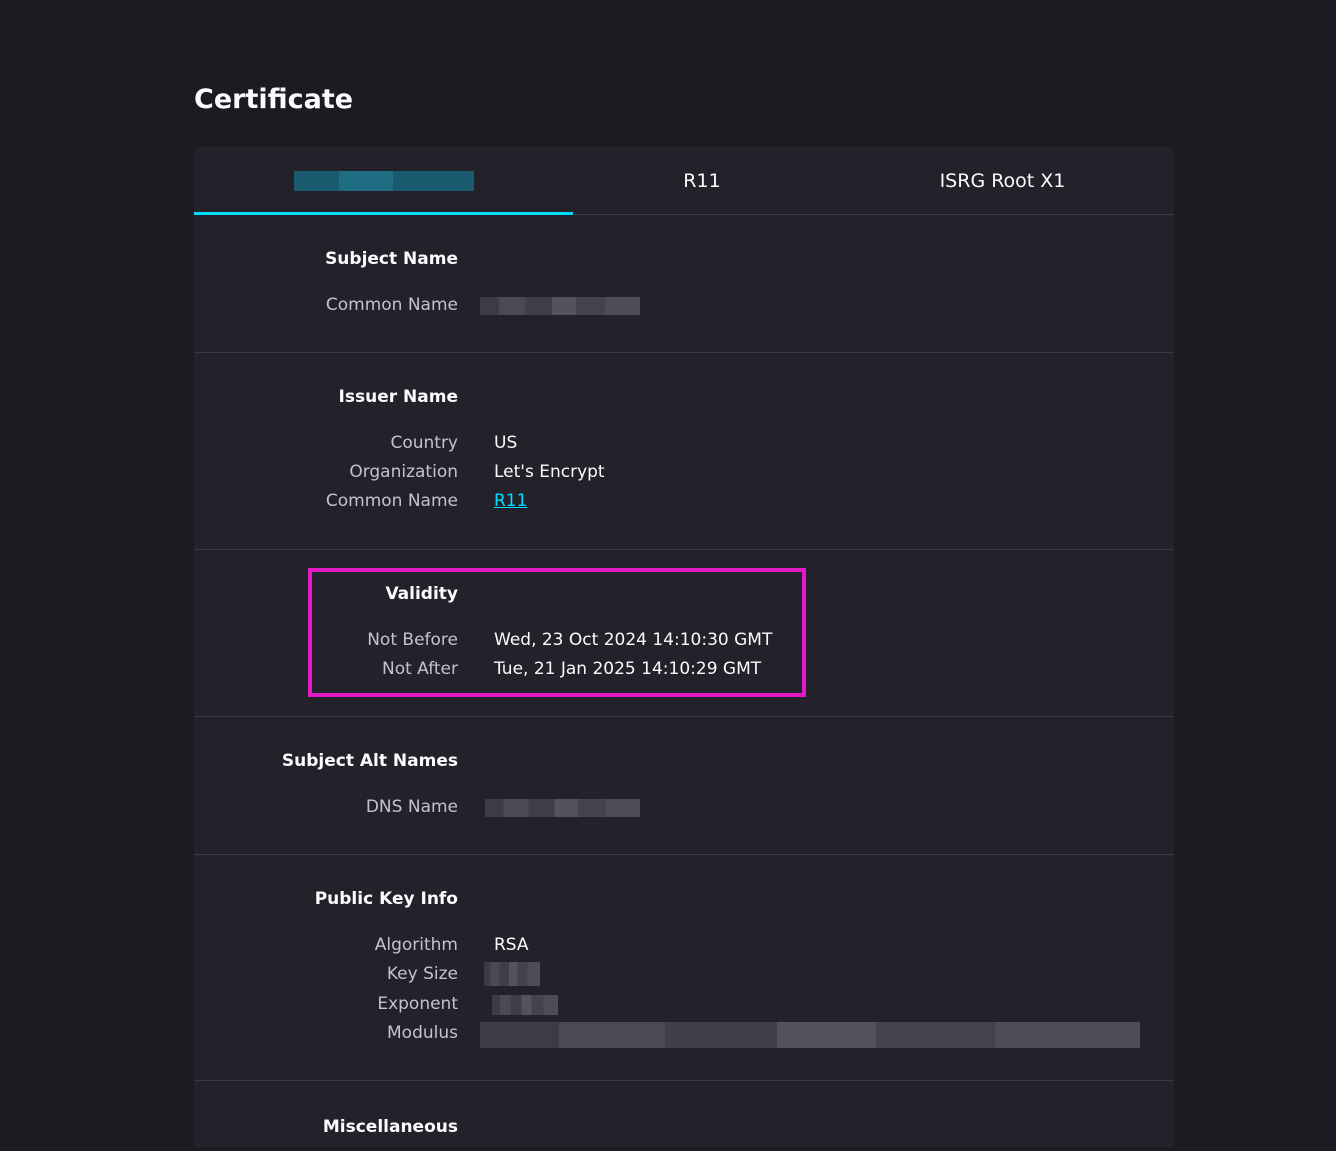  I want to click on section-miscellaneous: Miscellaneous, so click(684, 1116).